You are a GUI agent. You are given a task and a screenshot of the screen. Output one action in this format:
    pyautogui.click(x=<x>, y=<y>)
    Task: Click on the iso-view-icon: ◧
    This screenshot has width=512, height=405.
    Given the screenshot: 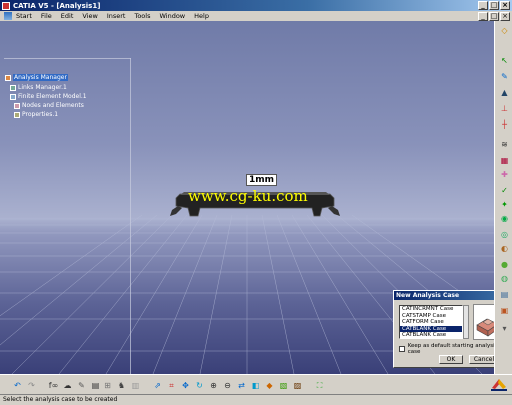 What is the action you would take?
    pyautogui.click(x=255, y=385)
    